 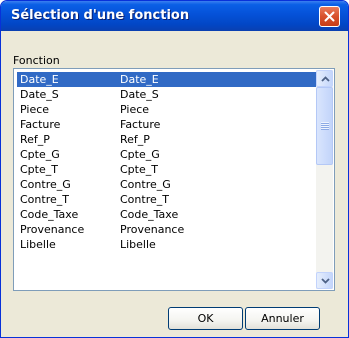 What do you see at coordinates (152, 229) in the screenshot?
I see `list-item-value: Provenance` at bounding box center [152, 229].